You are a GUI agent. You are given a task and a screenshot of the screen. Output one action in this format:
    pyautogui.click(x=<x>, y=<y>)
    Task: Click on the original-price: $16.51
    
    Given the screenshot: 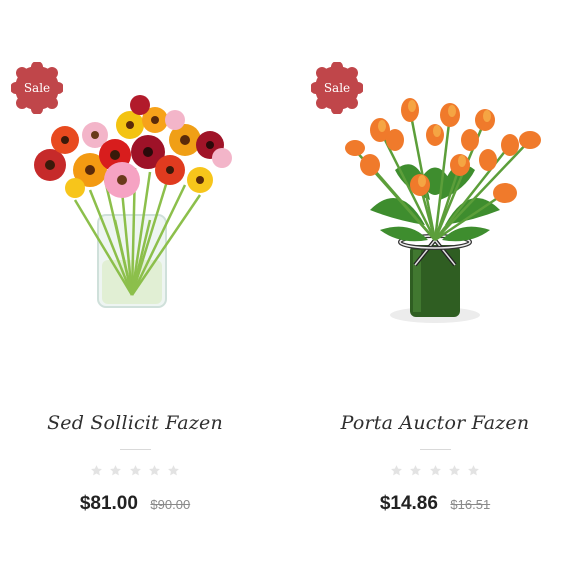 What is the action you would take?
    pyautogui.click(x=470, y=504)
    